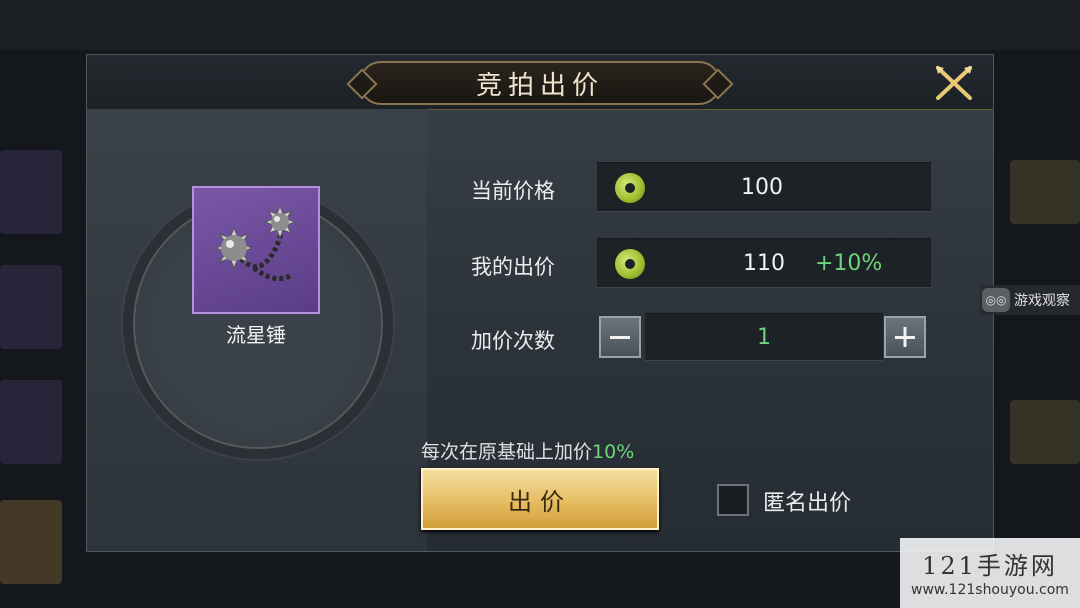 This screenshot has width=1080, height=608. I want to click on meteor-hammer-icon, so click(255, 243).